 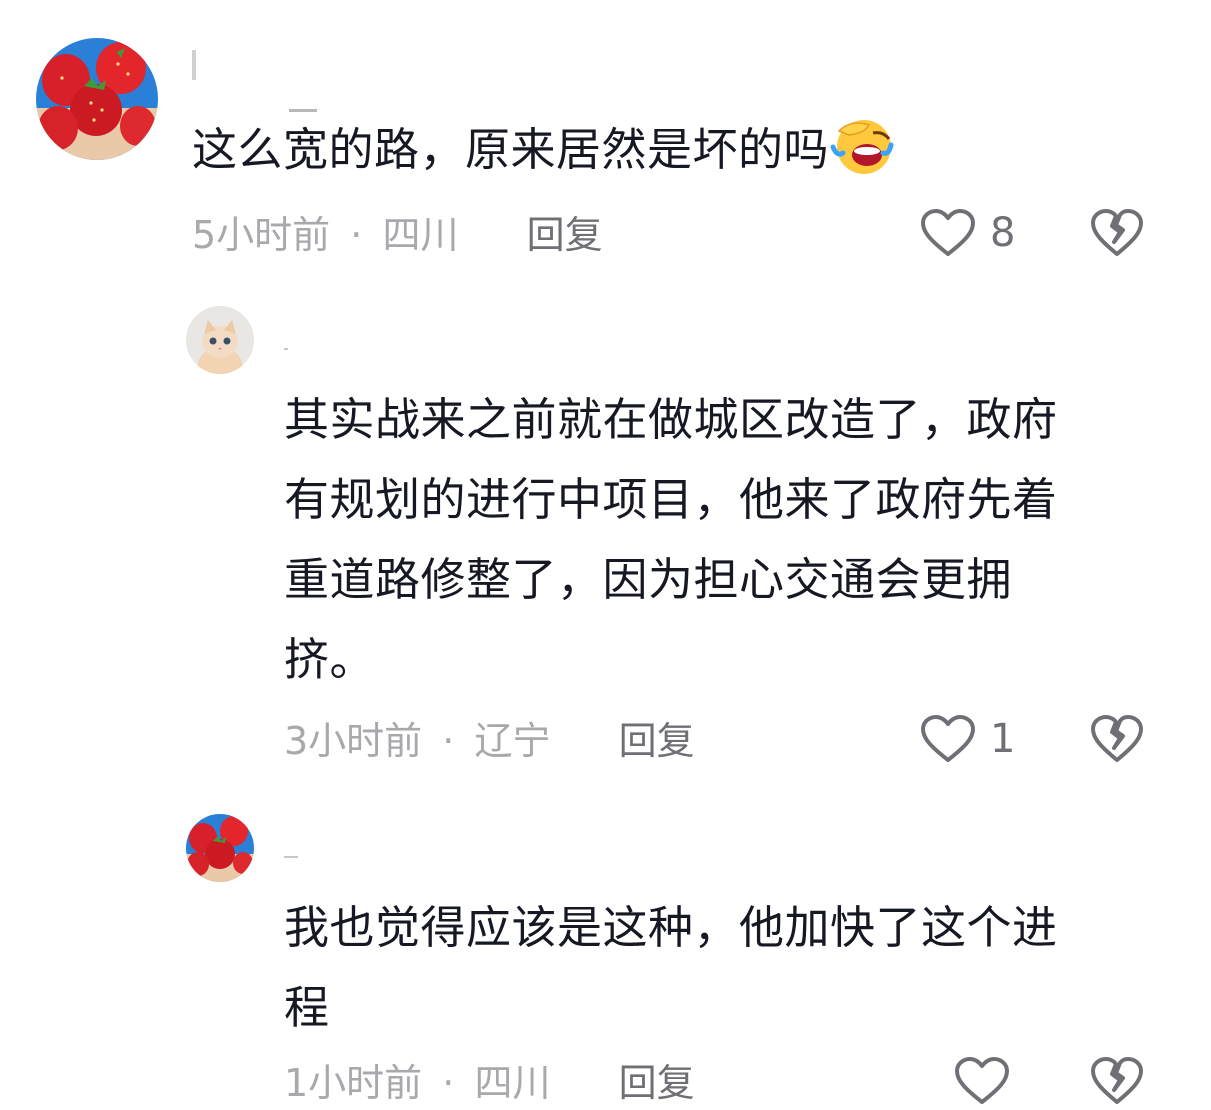 I want to click on comment-time: 3小时前, so click(x=353, y=741).